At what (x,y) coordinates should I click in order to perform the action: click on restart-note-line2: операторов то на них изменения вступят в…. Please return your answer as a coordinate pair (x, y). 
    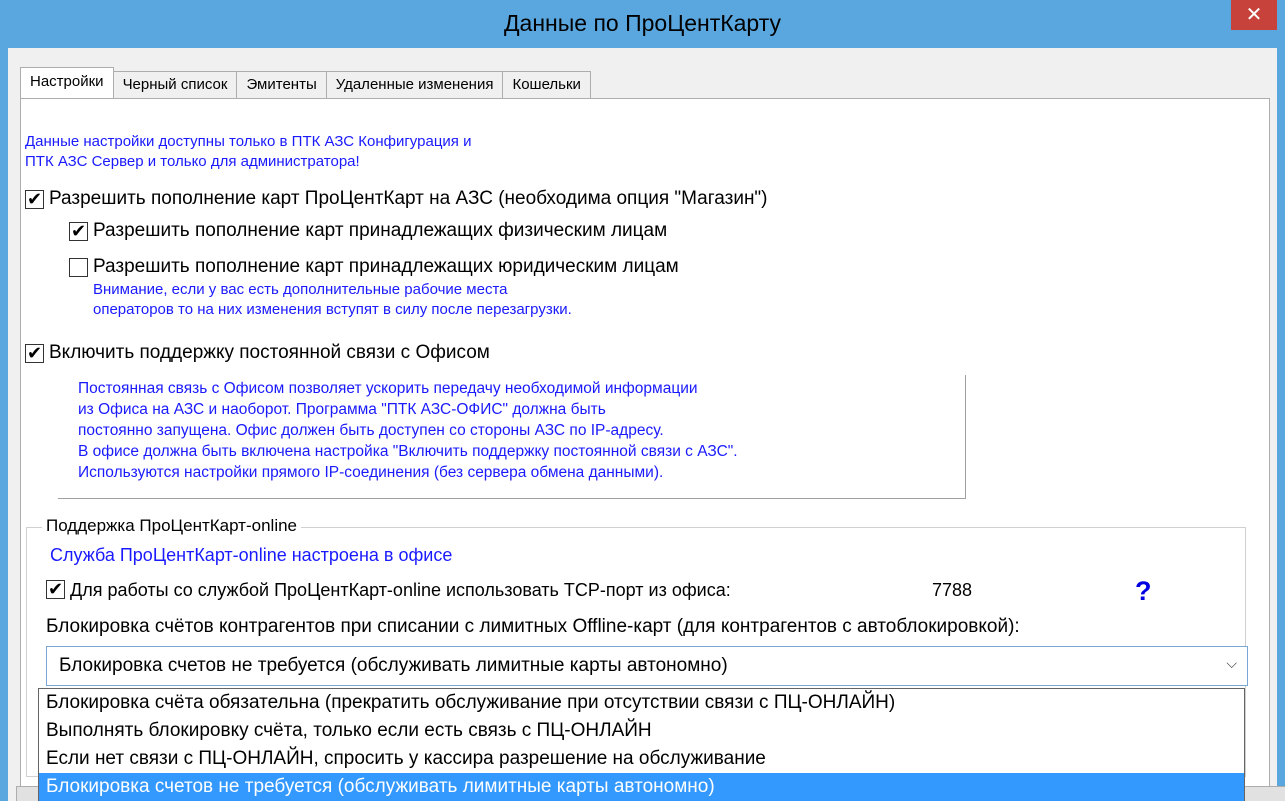
    Looking at the image, I should click on (332, 309).